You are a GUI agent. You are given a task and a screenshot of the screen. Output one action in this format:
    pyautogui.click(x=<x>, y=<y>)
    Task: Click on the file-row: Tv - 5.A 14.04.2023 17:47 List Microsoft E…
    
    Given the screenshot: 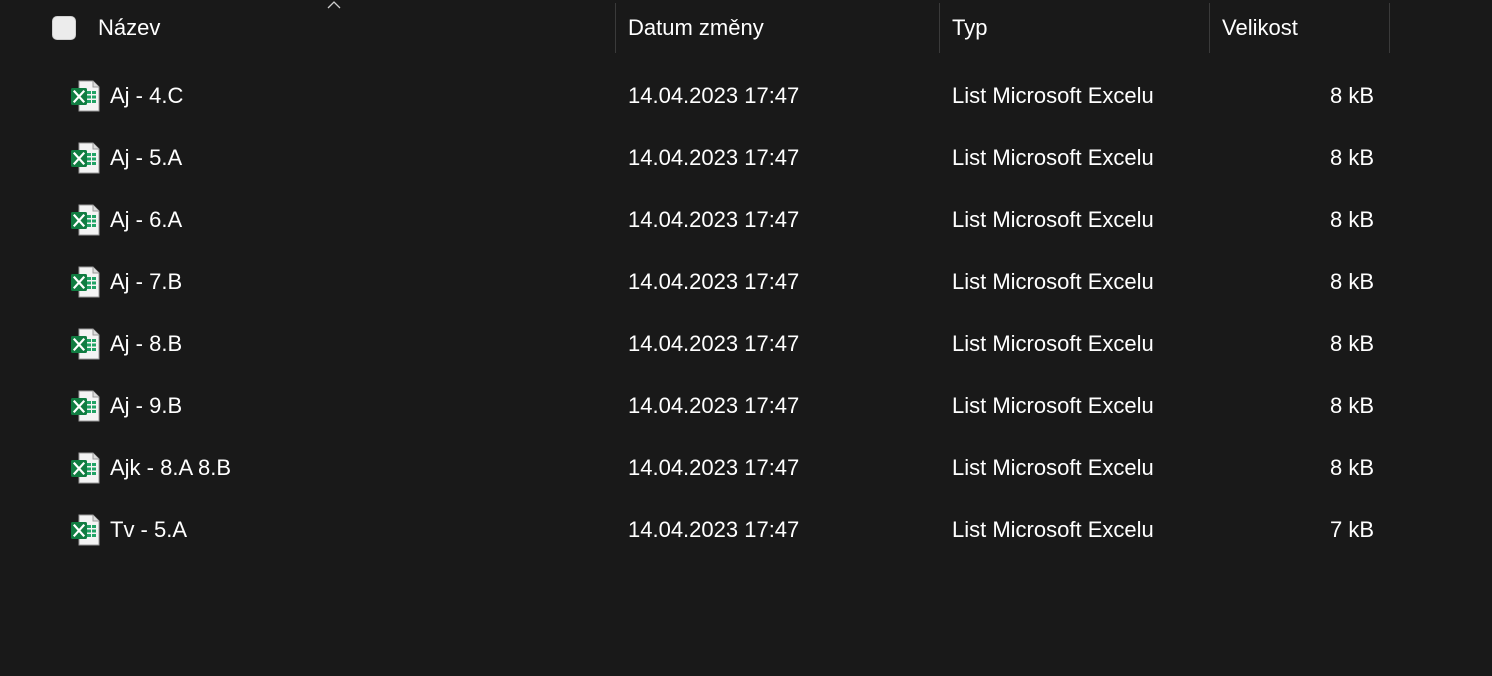 What is the action you would take?
    pyautogui.click(x=695, y=530)
    